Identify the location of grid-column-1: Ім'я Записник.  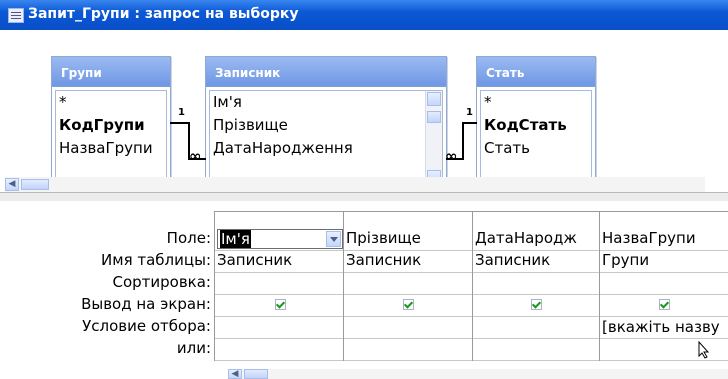
(279, 286).